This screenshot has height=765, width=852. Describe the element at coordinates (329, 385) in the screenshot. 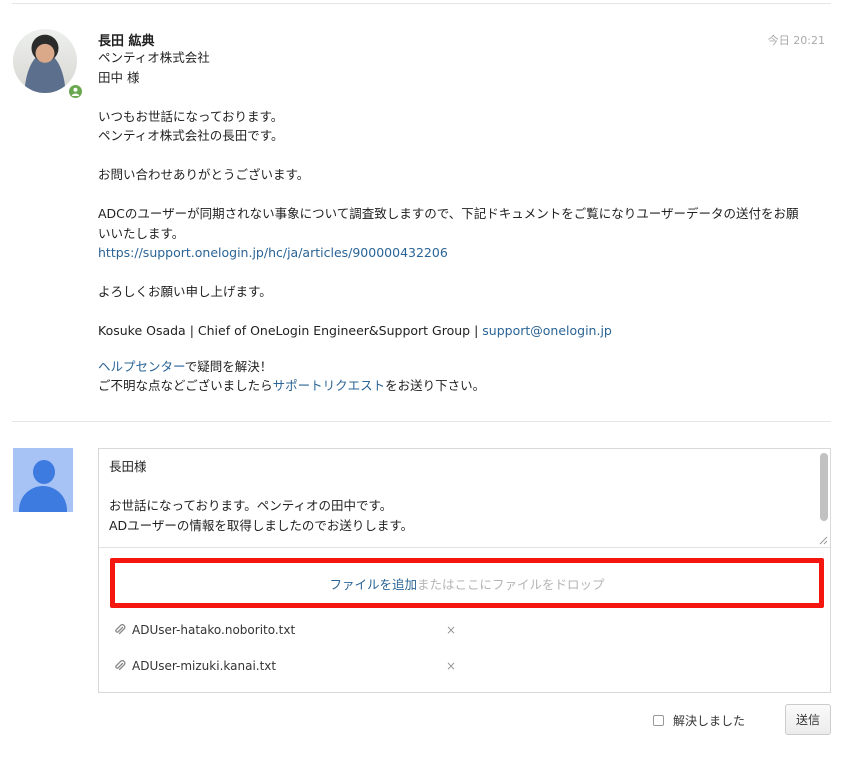

I see `support-request-link: サポートリクエスト` at that location.